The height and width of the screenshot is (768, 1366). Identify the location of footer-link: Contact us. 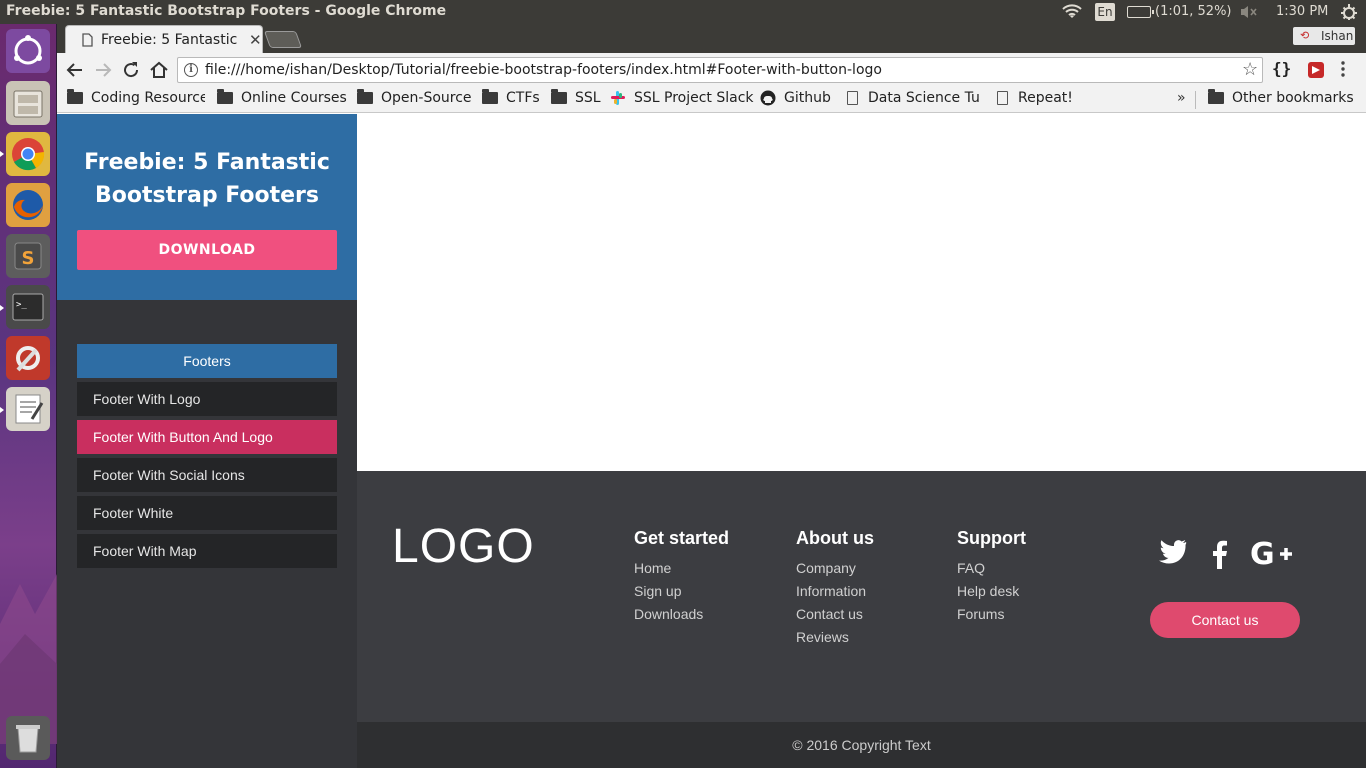
(835, 617).